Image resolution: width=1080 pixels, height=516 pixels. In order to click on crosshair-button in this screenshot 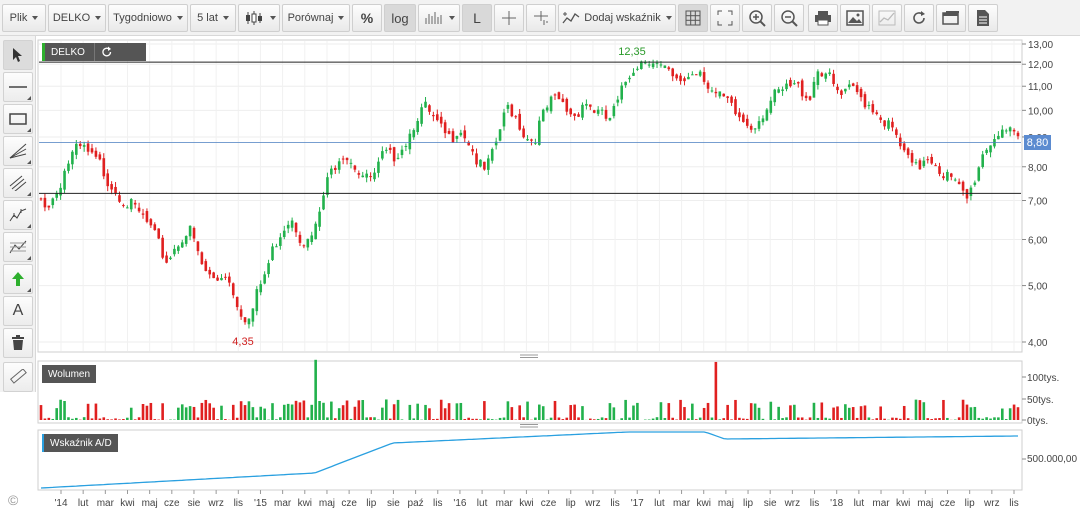, I will do `click(509, 18)`.